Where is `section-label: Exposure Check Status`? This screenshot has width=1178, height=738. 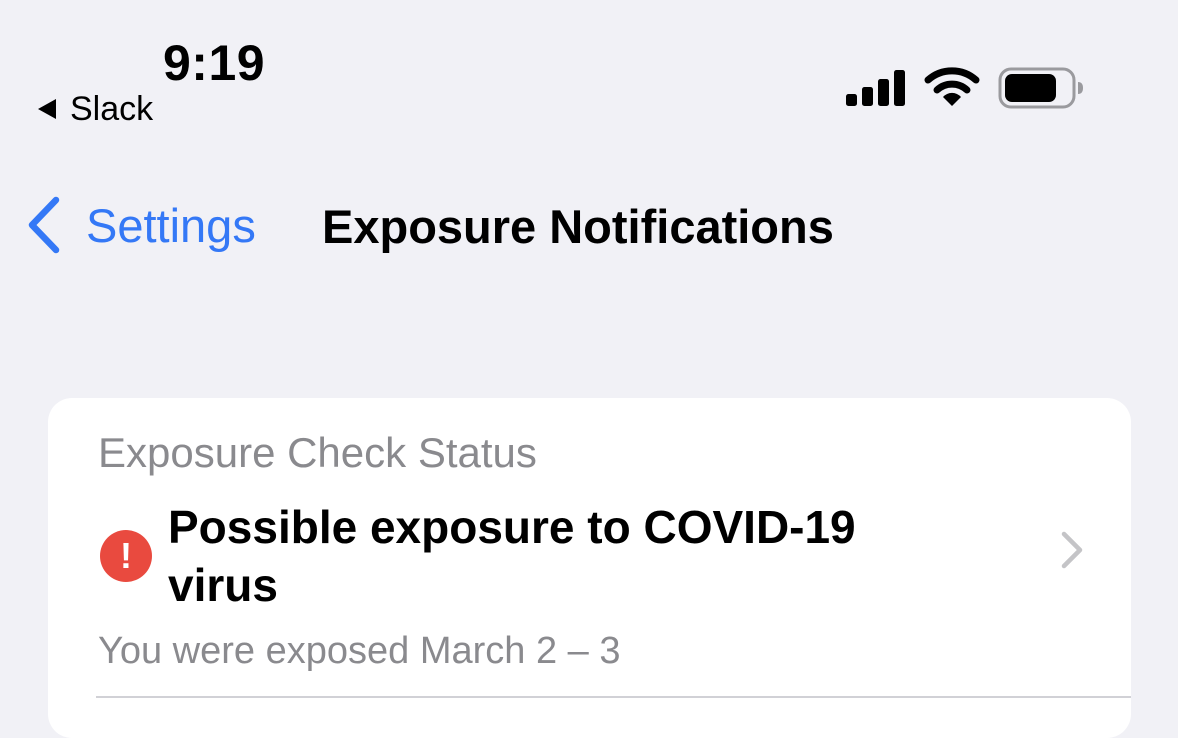 section-label: Exposure Check Status is located at coordinates (317, 452).